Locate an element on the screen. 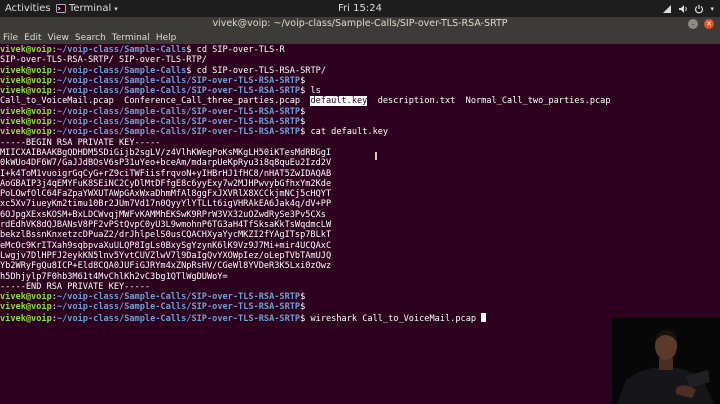 This screenshot has width=720, height=404. network-icon is located at coordinates (667, 8).